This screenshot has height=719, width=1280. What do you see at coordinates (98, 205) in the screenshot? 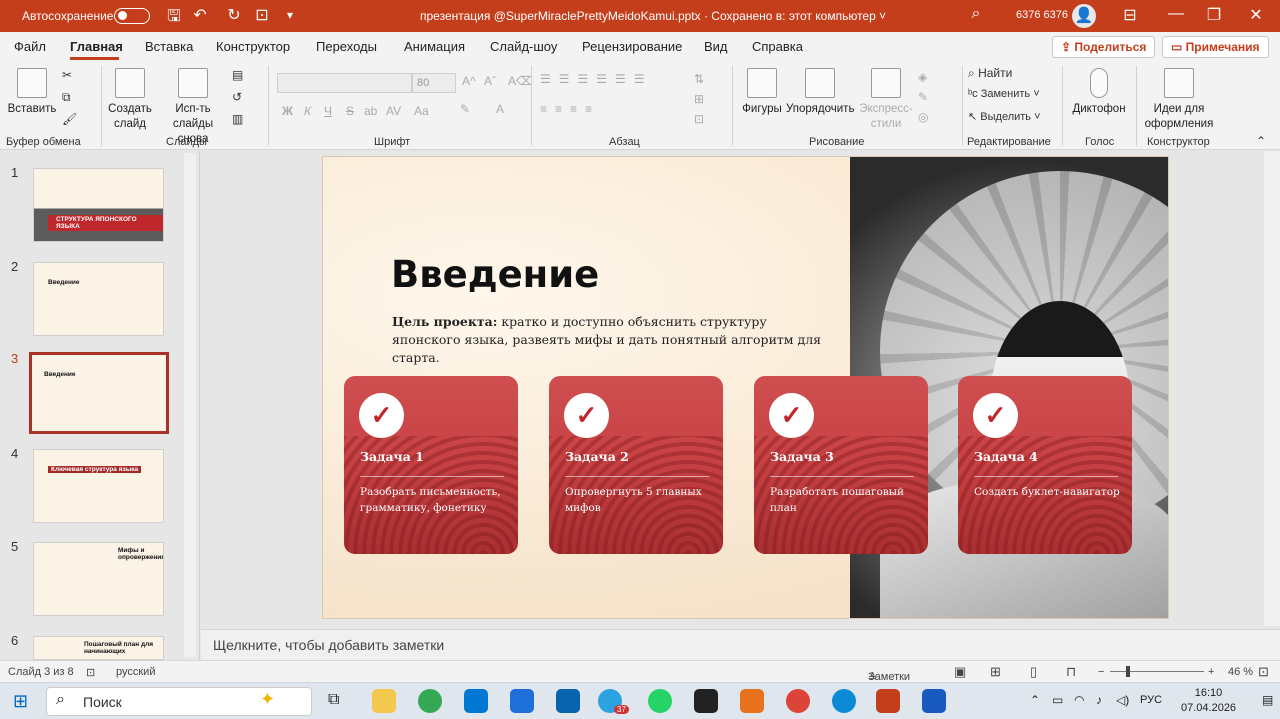
I see `thumbnail-slide-1: СТРУКТУРА ЯПОНСКОГО ЯЗЫКА` at bounding box center [98, 205].